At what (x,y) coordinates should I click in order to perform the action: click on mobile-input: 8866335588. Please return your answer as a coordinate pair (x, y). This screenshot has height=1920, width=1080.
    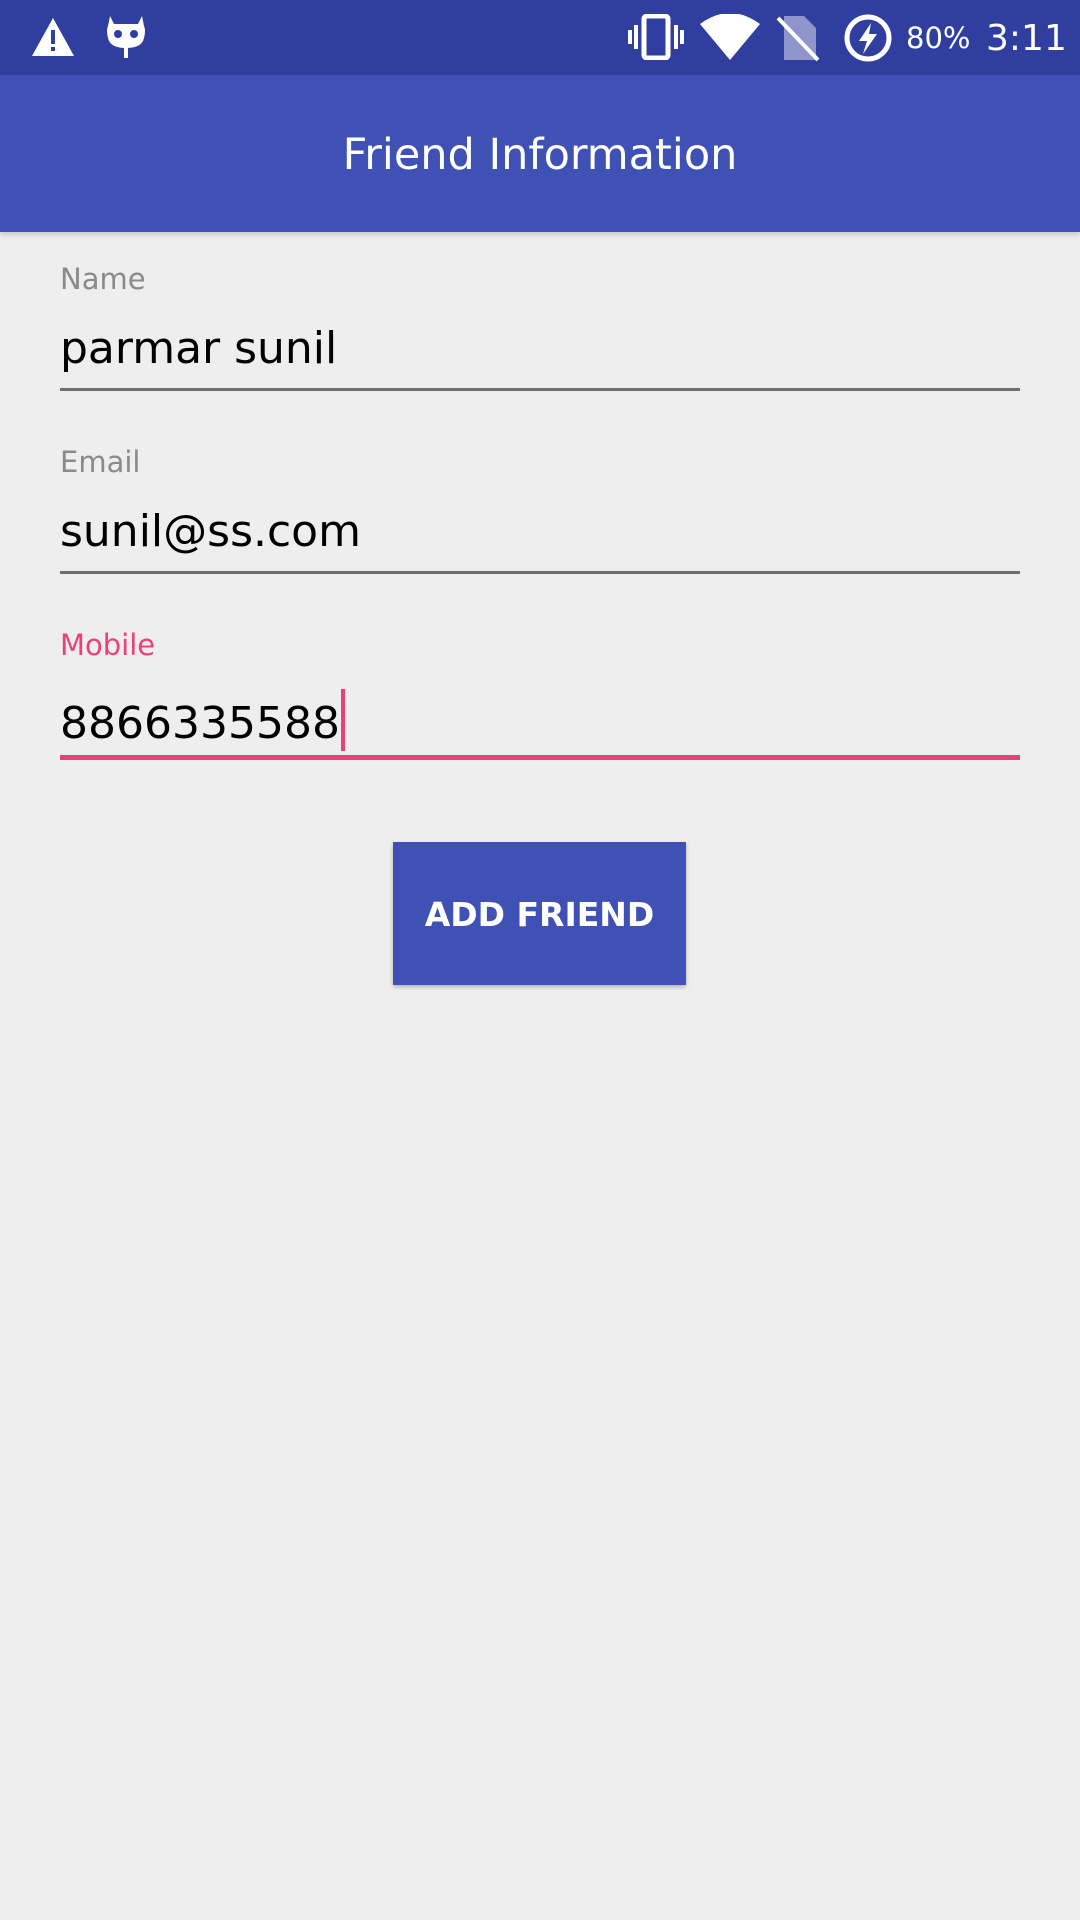
    Looking at the image, I should click on (540, 720).